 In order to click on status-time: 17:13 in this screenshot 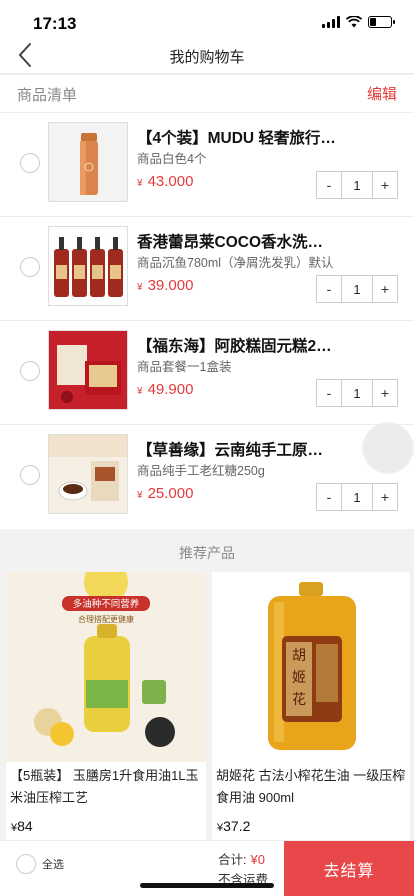, I will do `click(55, 23)`.